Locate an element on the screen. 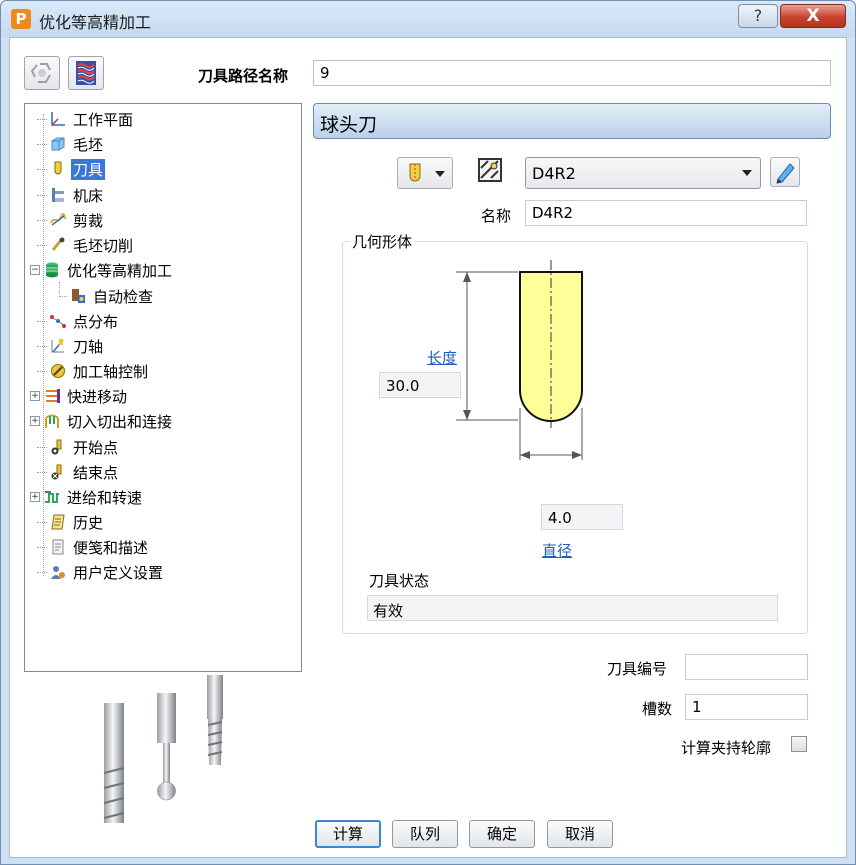  strategy-icon is located at coordinates (52, 270).